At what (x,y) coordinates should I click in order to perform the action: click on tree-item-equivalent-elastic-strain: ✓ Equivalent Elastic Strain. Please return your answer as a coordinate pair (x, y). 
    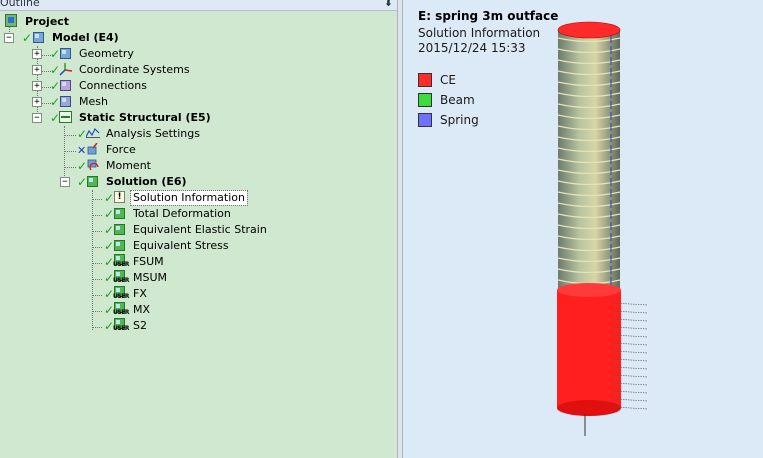
    Looking at the image, I should click on (140, 230).